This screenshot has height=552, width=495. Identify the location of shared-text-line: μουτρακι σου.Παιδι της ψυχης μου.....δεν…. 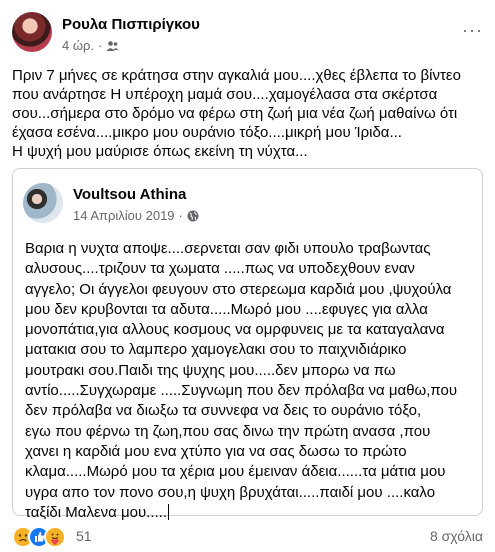
(210, 370).